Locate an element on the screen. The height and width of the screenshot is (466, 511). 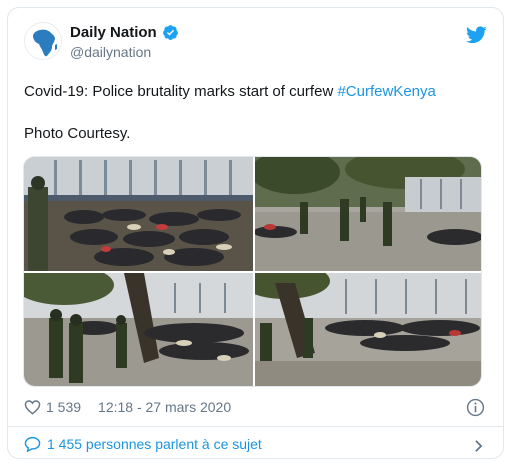
speech-bubble-icon is located at coordinates (32, 444).